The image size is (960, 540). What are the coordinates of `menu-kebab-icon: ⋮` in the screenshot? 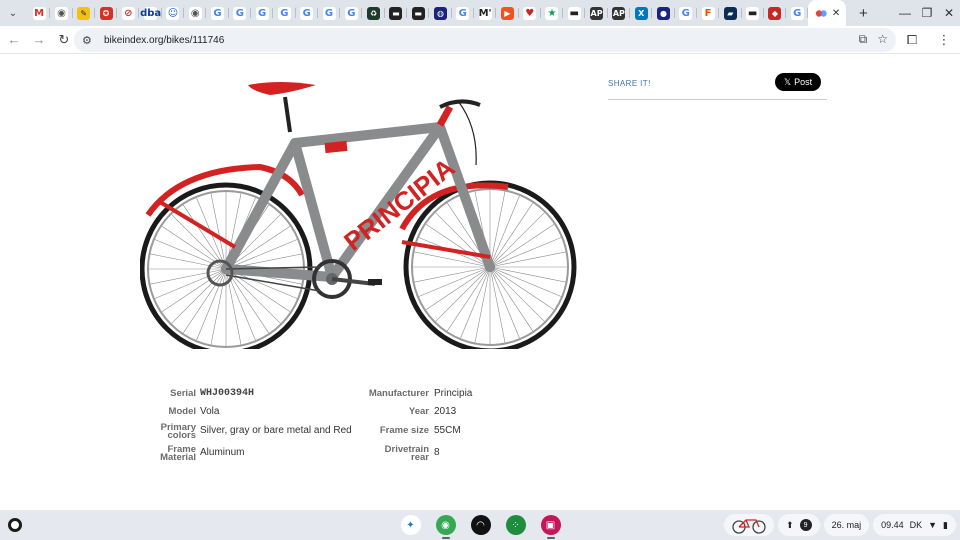 It's located at (944, 40).